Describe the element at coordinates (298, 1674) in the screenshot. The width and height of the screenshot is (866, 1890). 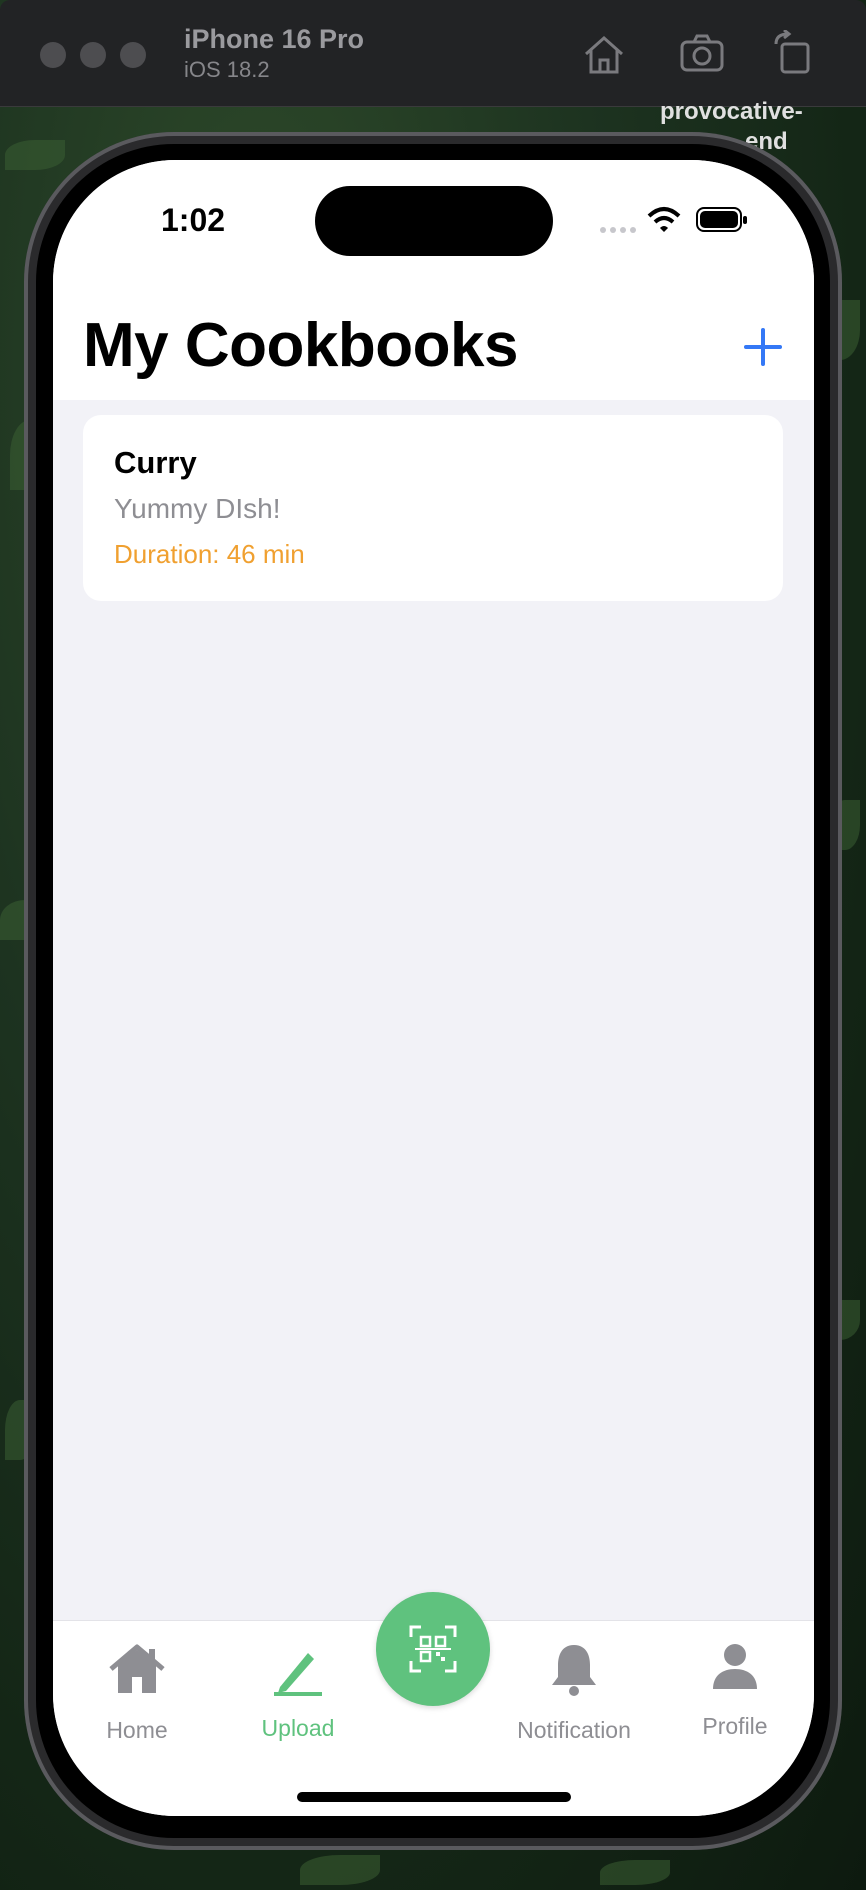
I see `pencil-icon` at that location.